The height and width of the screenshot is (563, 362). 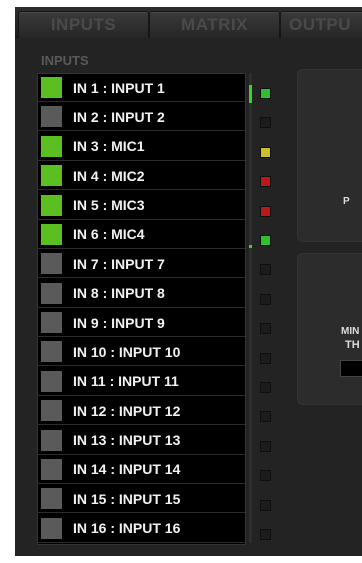 What do you see at coordinates (127, 498) in the screenshot?
I see `input-label: IN 15 : INPUT 15` at bounding box center [127, 498].